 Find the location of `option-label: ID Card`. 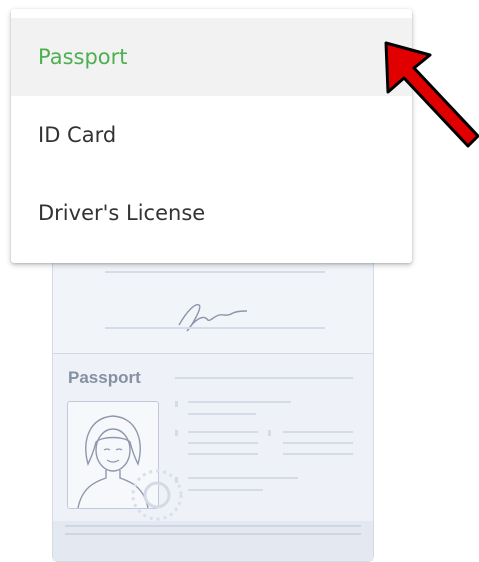

option-label: ID Card is located at coordinates (77, 135).